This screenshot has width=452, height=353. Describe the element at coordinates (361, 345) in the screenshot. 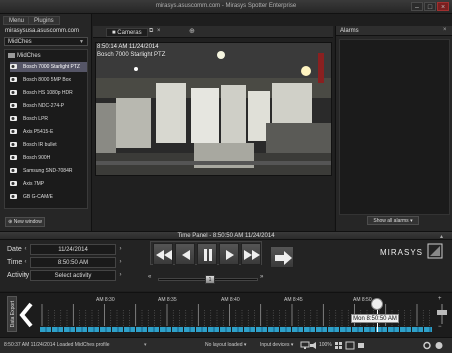

I see `single-view-icon` at that location.